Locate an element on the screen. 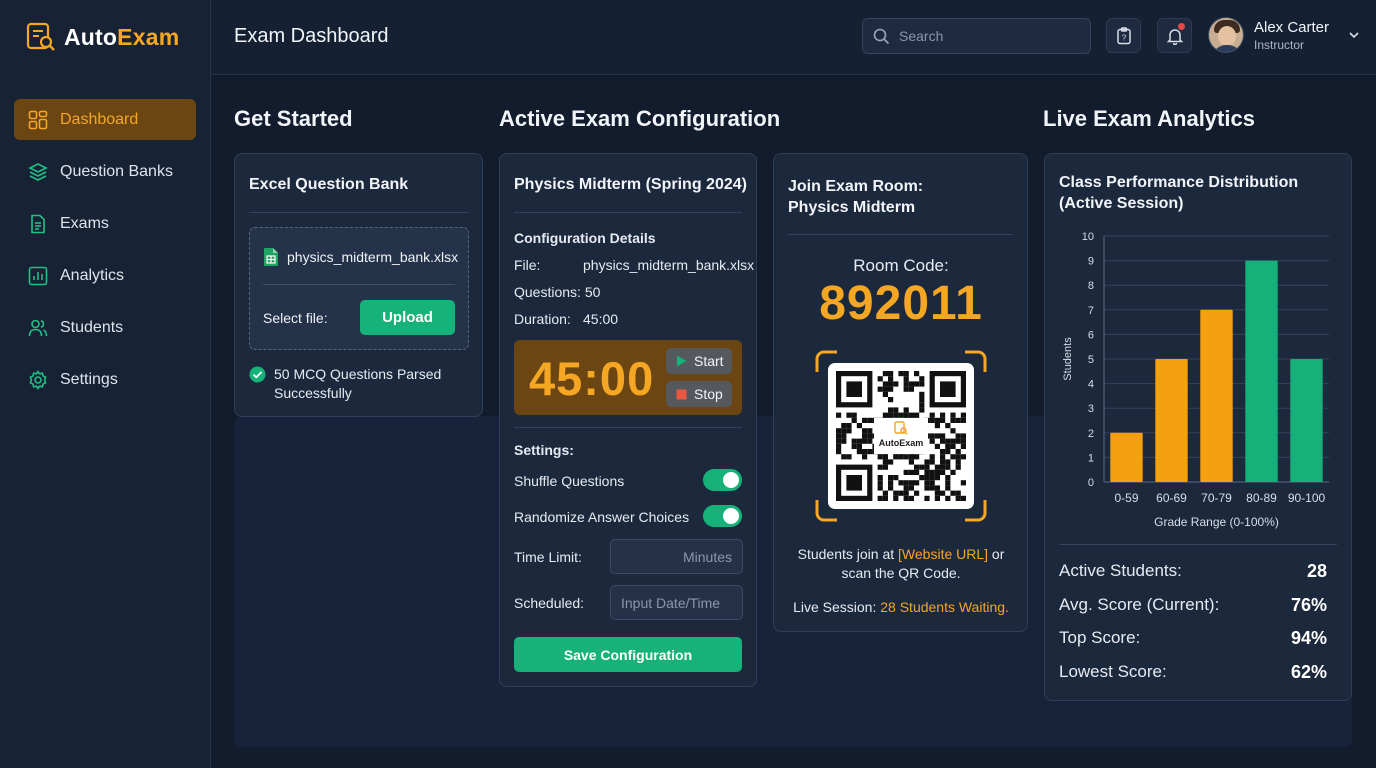  scheduled-input is located at coordinates (676, 602).